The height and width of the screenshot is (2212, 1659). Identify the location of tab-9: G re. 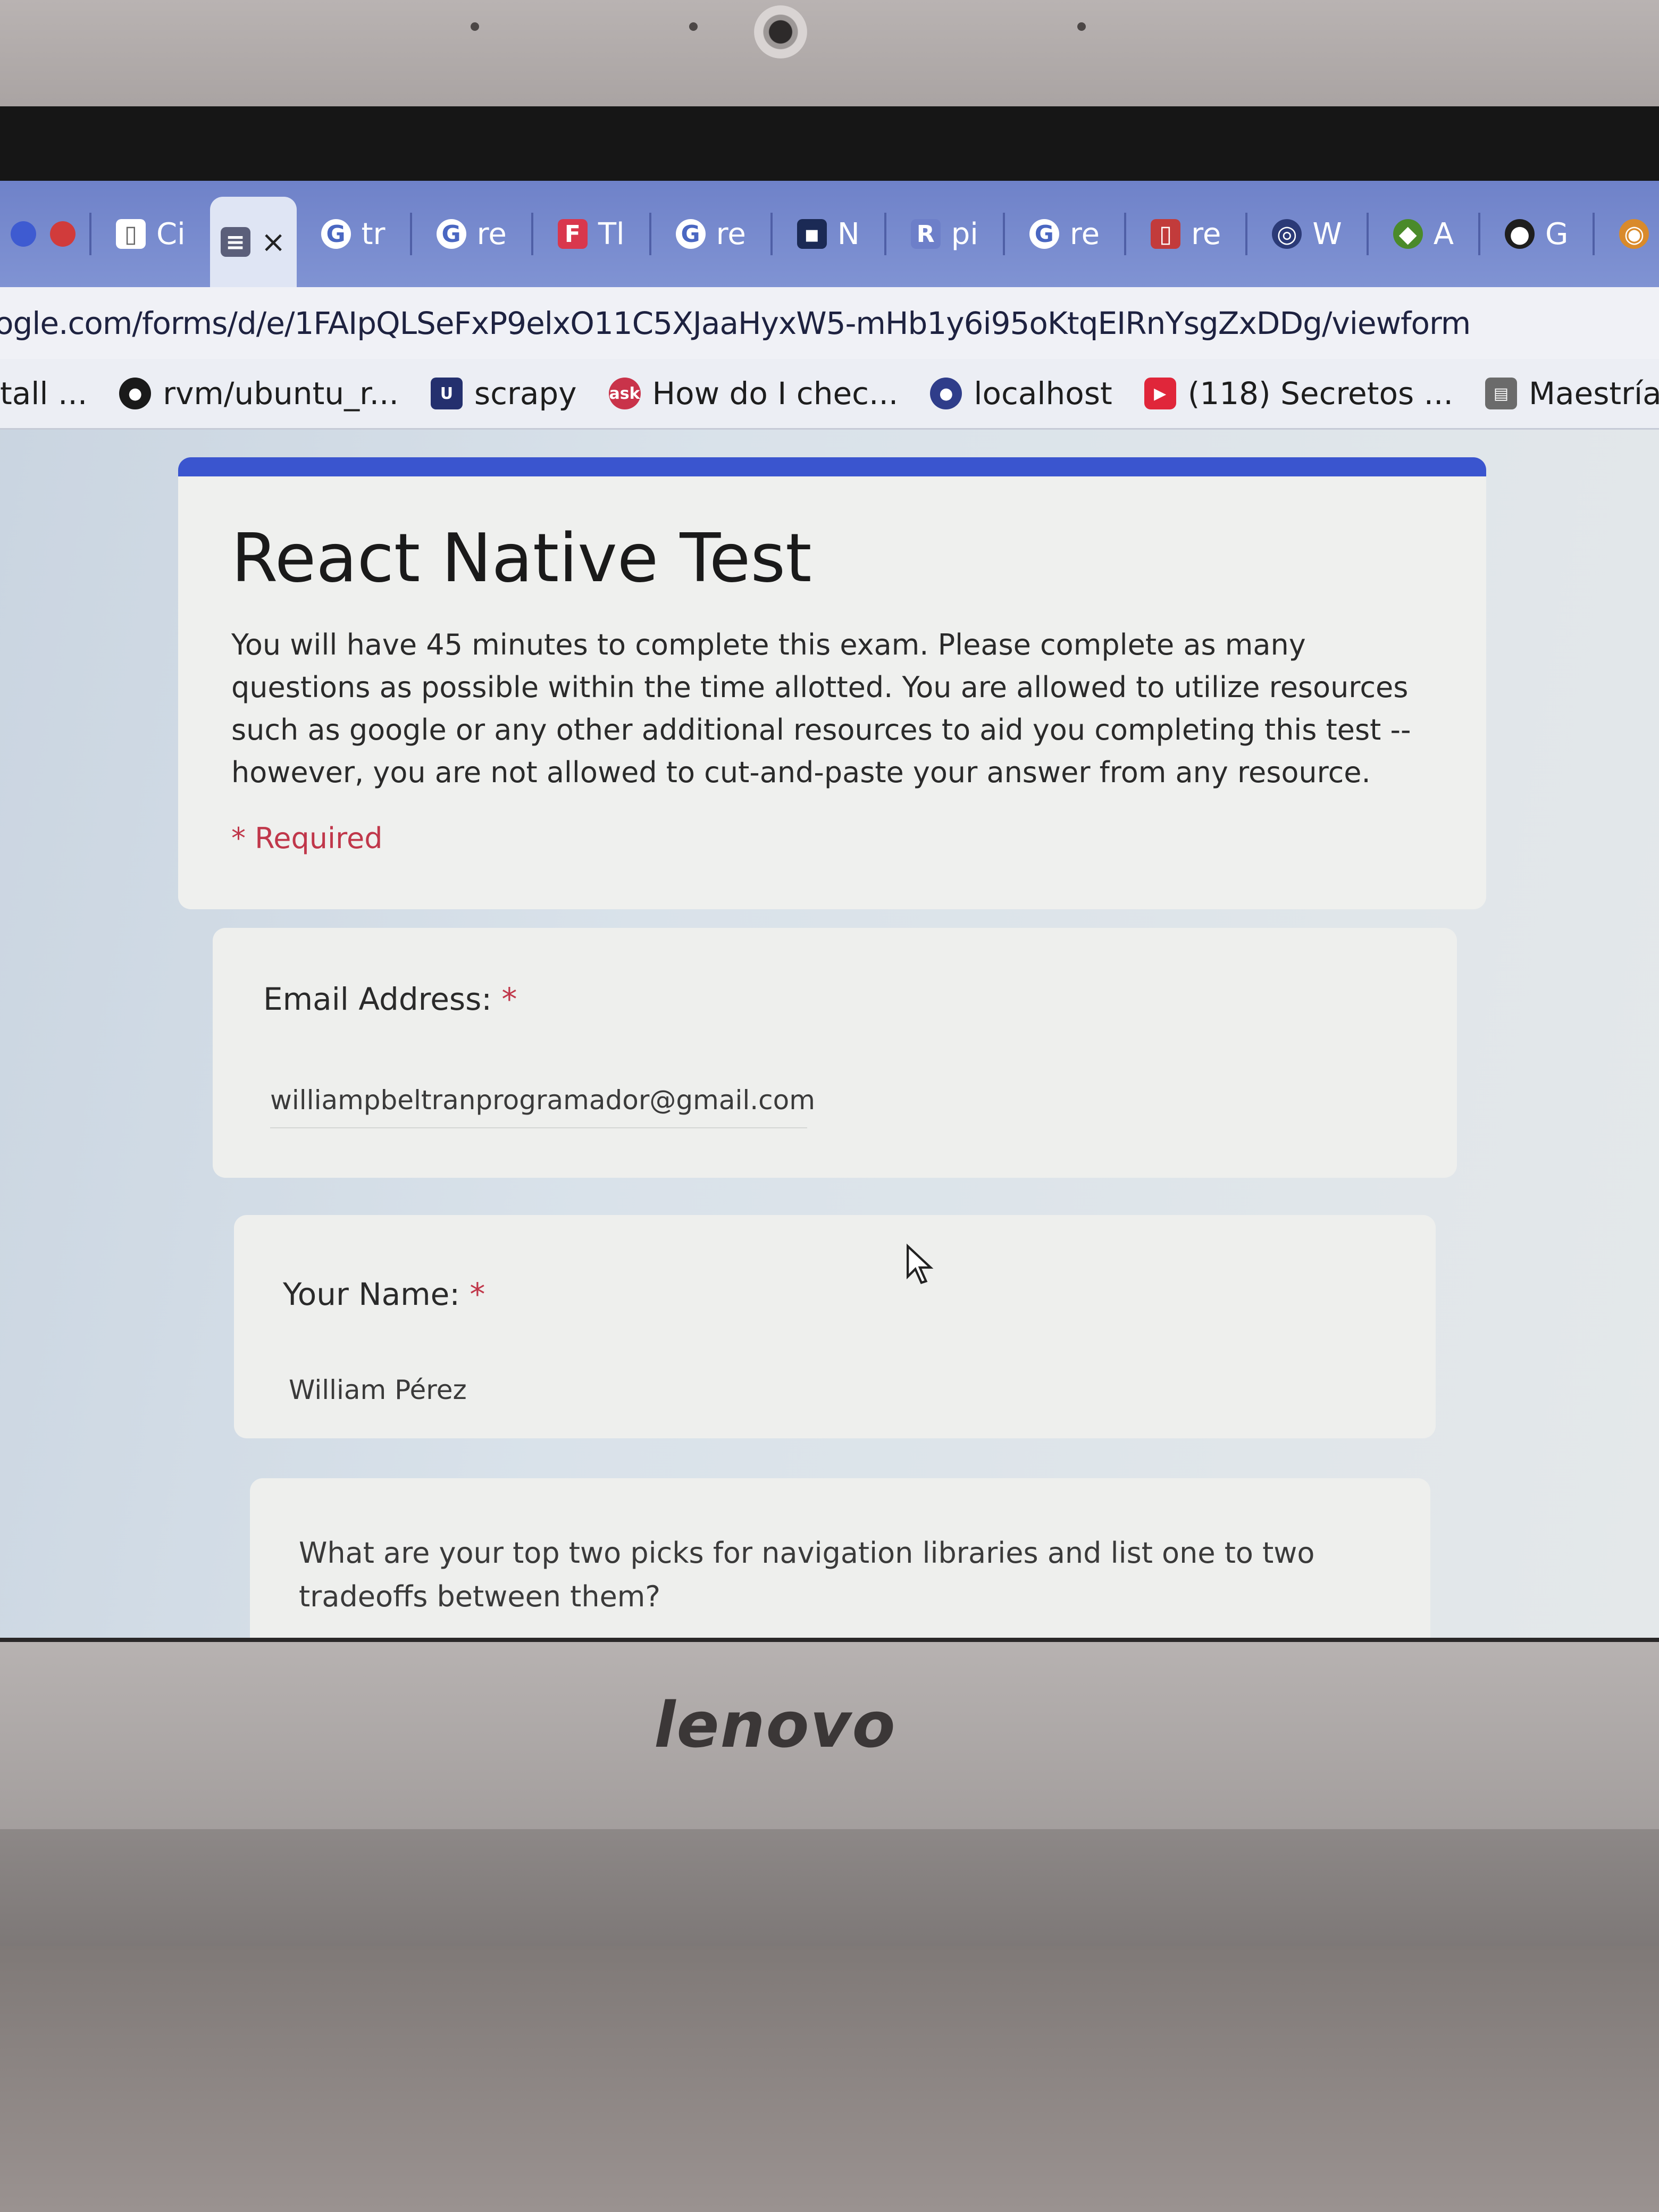
(1064, 234).